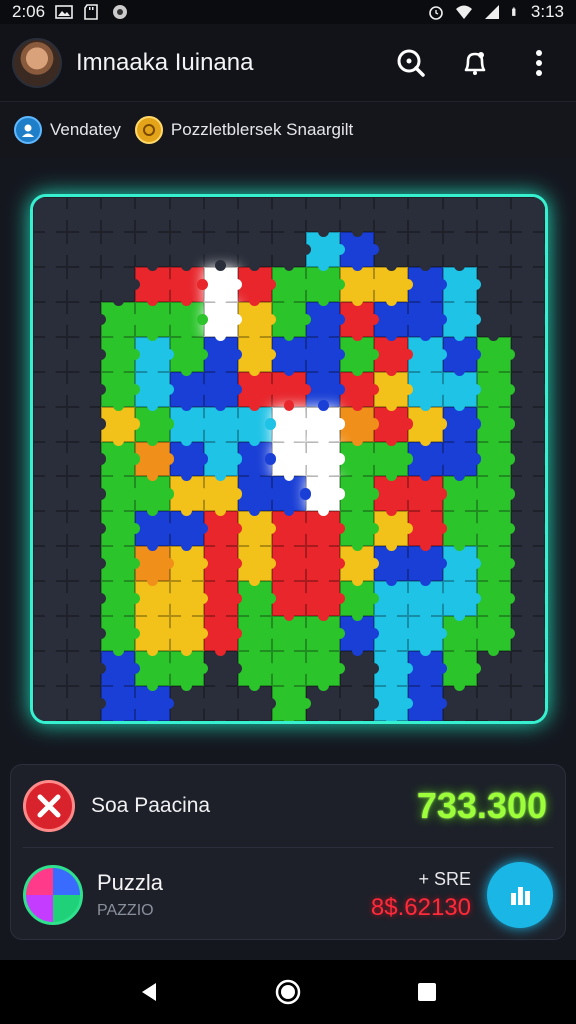 The height and width of the screenshot is (1024, 576). What do you see at coordinates (539, 63) in the screenshot?
I see `more-options-button` at bounding box center [539, 63].